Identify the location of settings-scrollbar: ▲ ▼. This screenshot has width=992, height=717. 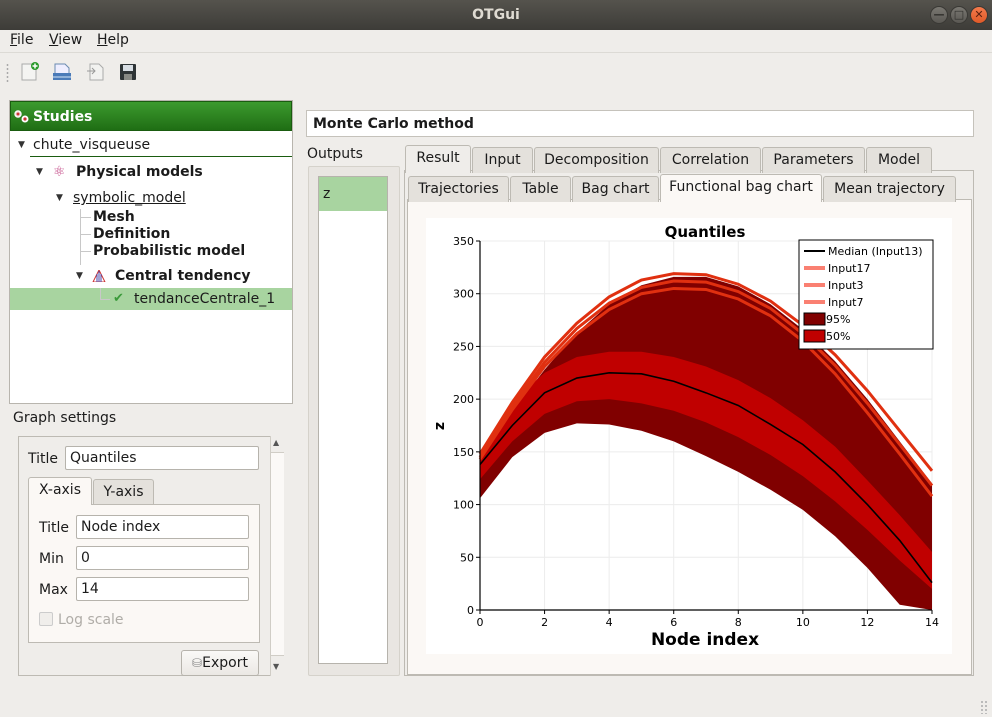
(277, 556).